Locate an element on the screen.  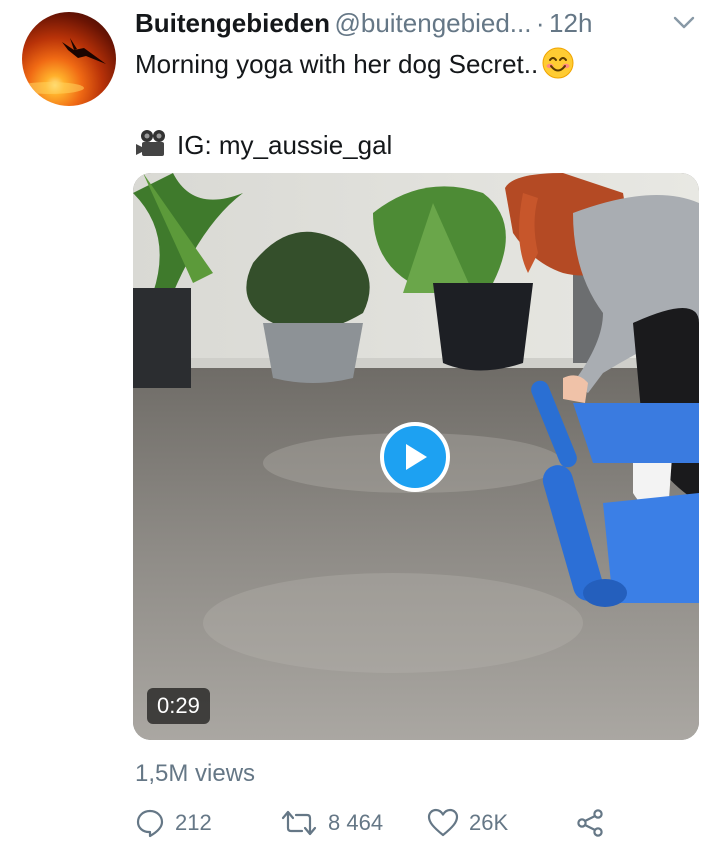
tweet-header: Buitengebieden @buitengebied... · 12h is located at coordinates (415, 26).